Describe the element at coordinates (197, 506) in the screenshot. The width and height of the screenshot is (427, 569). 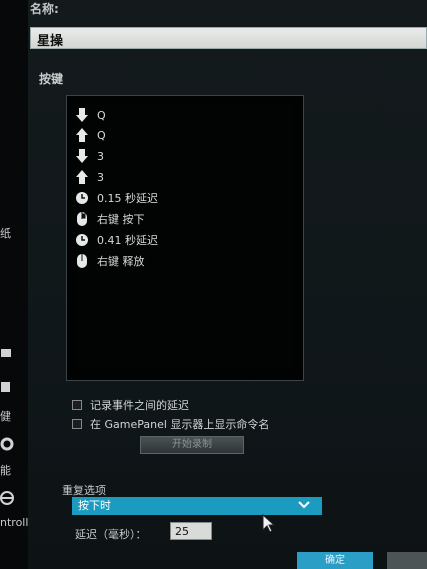
I see `repeat-select: 按下时` at that location.